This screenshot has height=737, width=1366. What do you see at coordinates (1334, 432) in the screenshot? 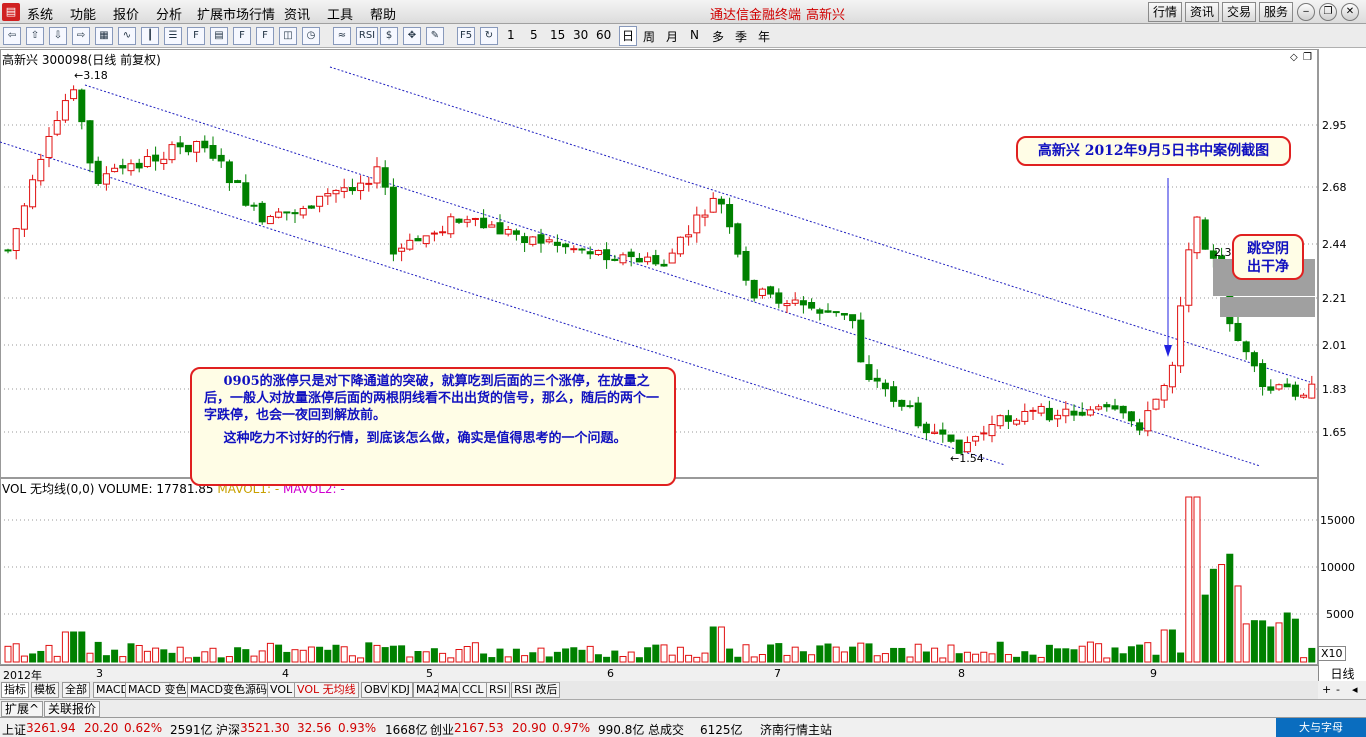
I see `price-axis-label: 1.65` at bounding box center [1334, 432].